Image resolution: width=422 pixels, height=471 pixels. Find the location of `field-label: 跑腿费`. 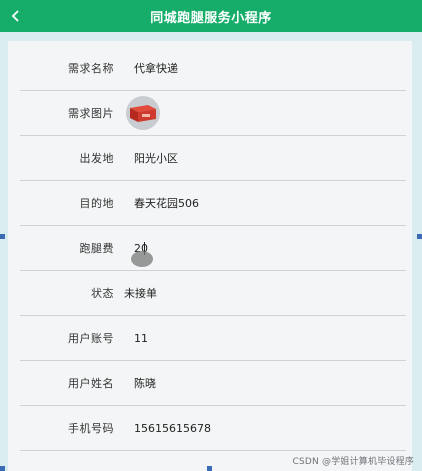

field-label: 跑腿费 is located at coordinates (96, 248).